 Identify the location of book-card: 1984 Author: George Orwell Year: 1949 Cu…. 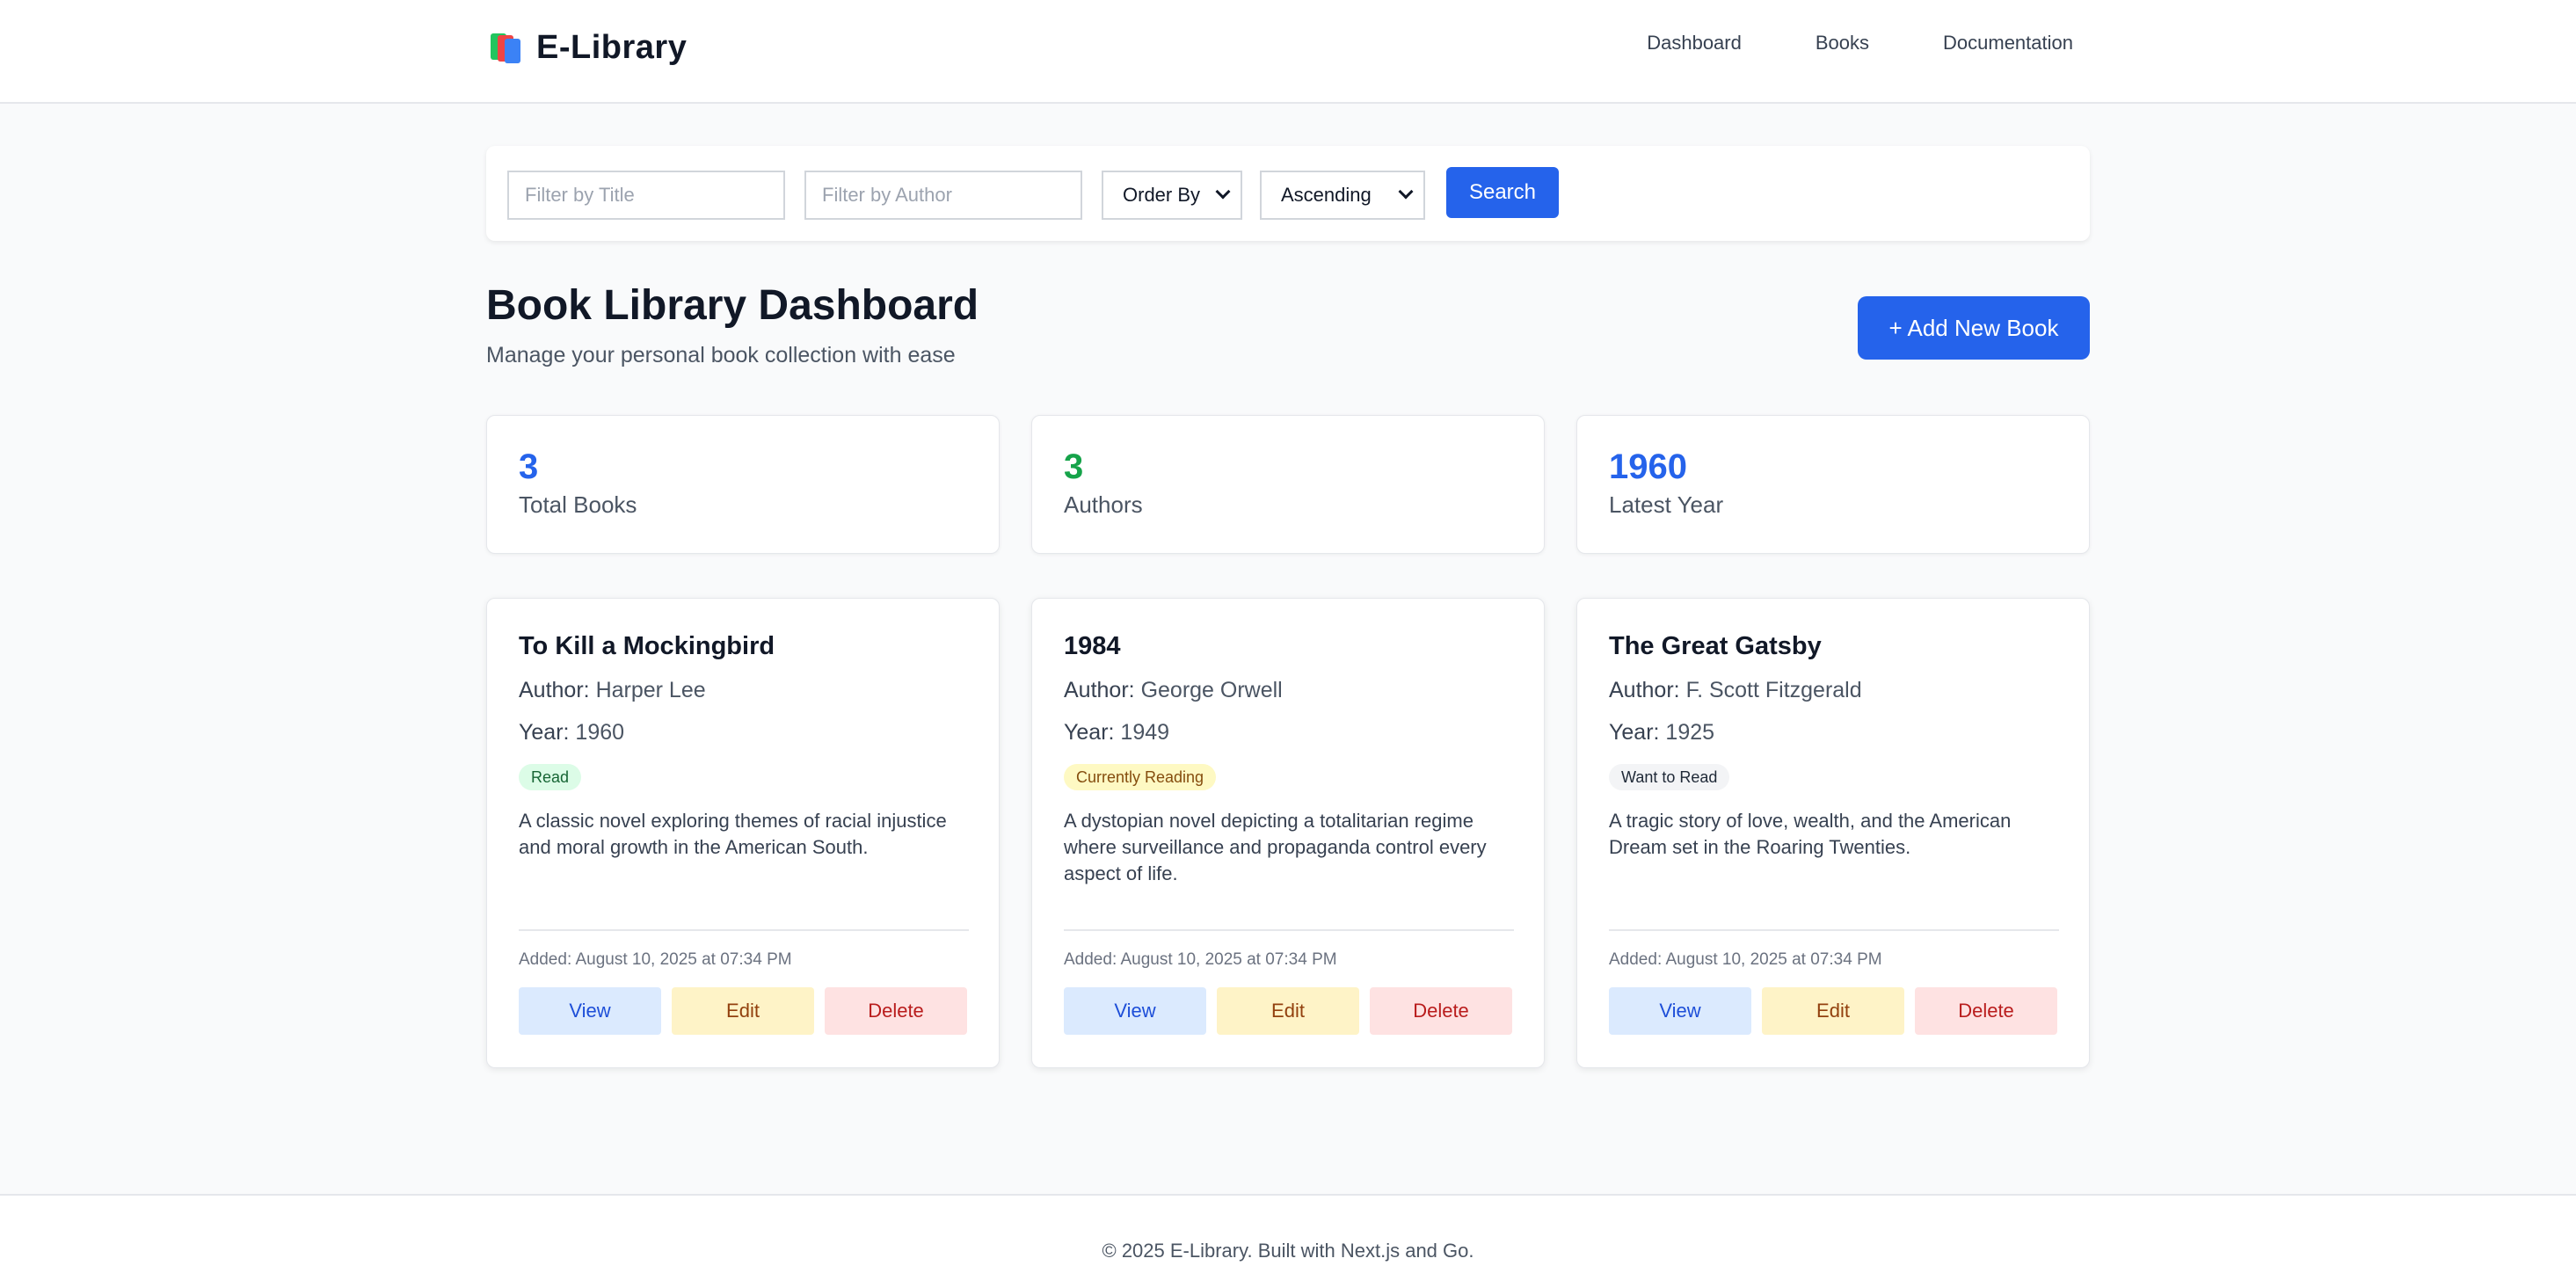
(1288, 833).